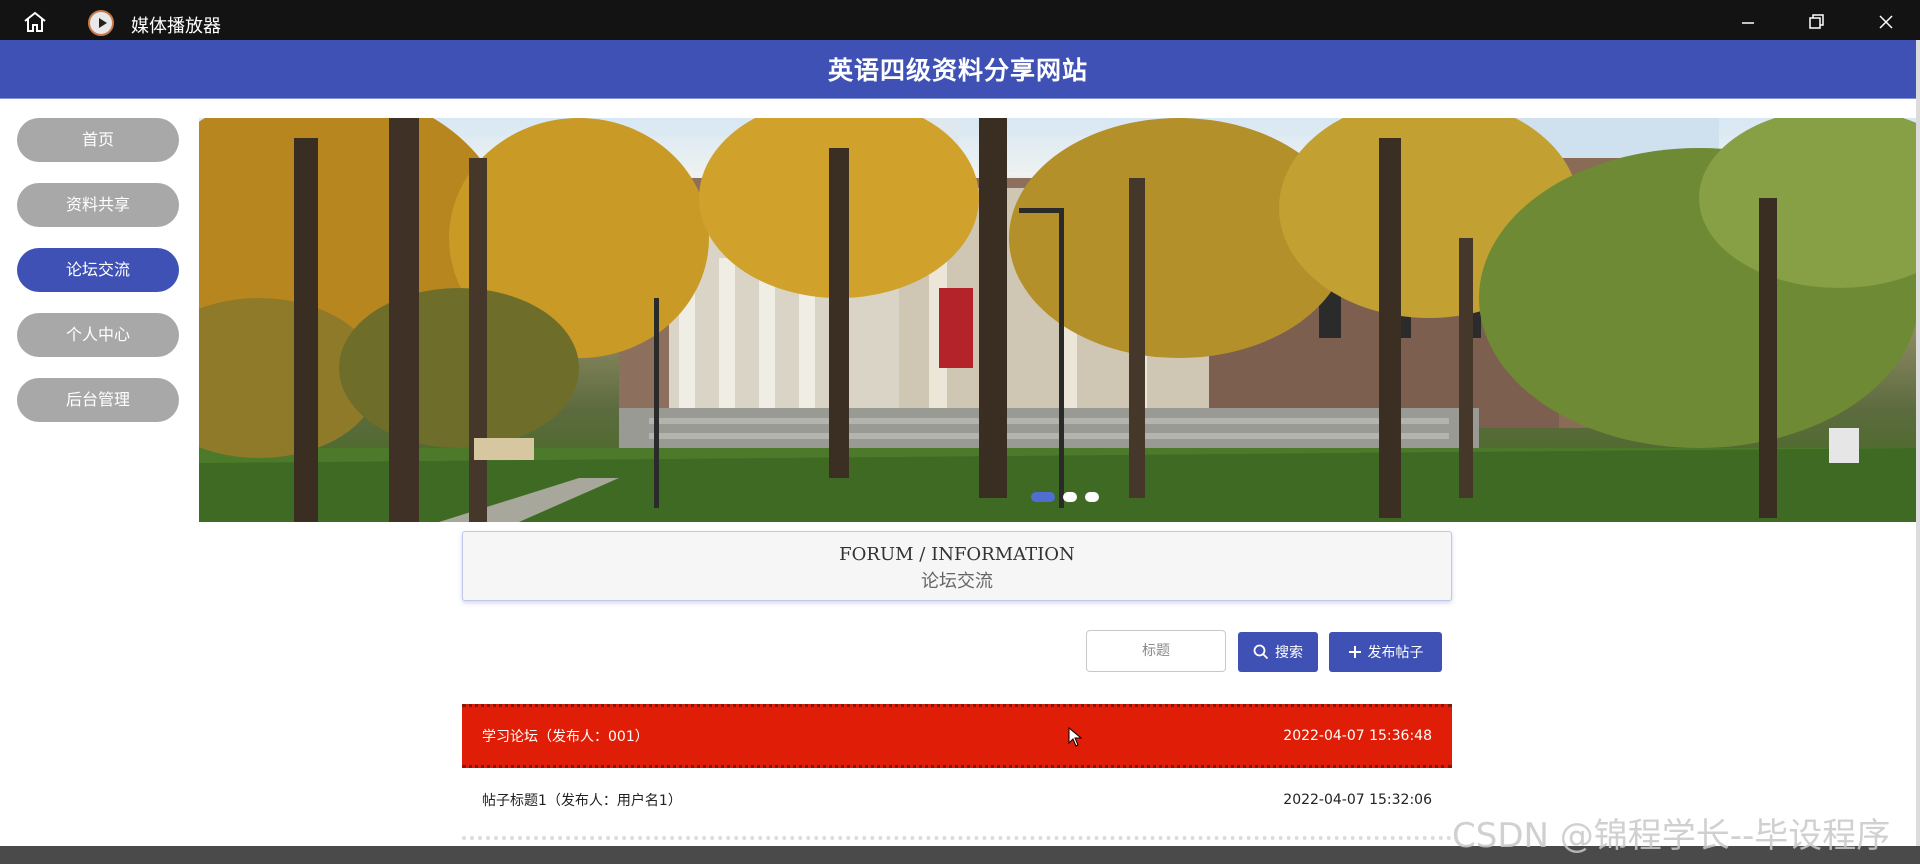 The width and height of the screenshot is (1920, 864). I want to click on post-title: 学习论坛（发布人：001）, so click(565, 737).